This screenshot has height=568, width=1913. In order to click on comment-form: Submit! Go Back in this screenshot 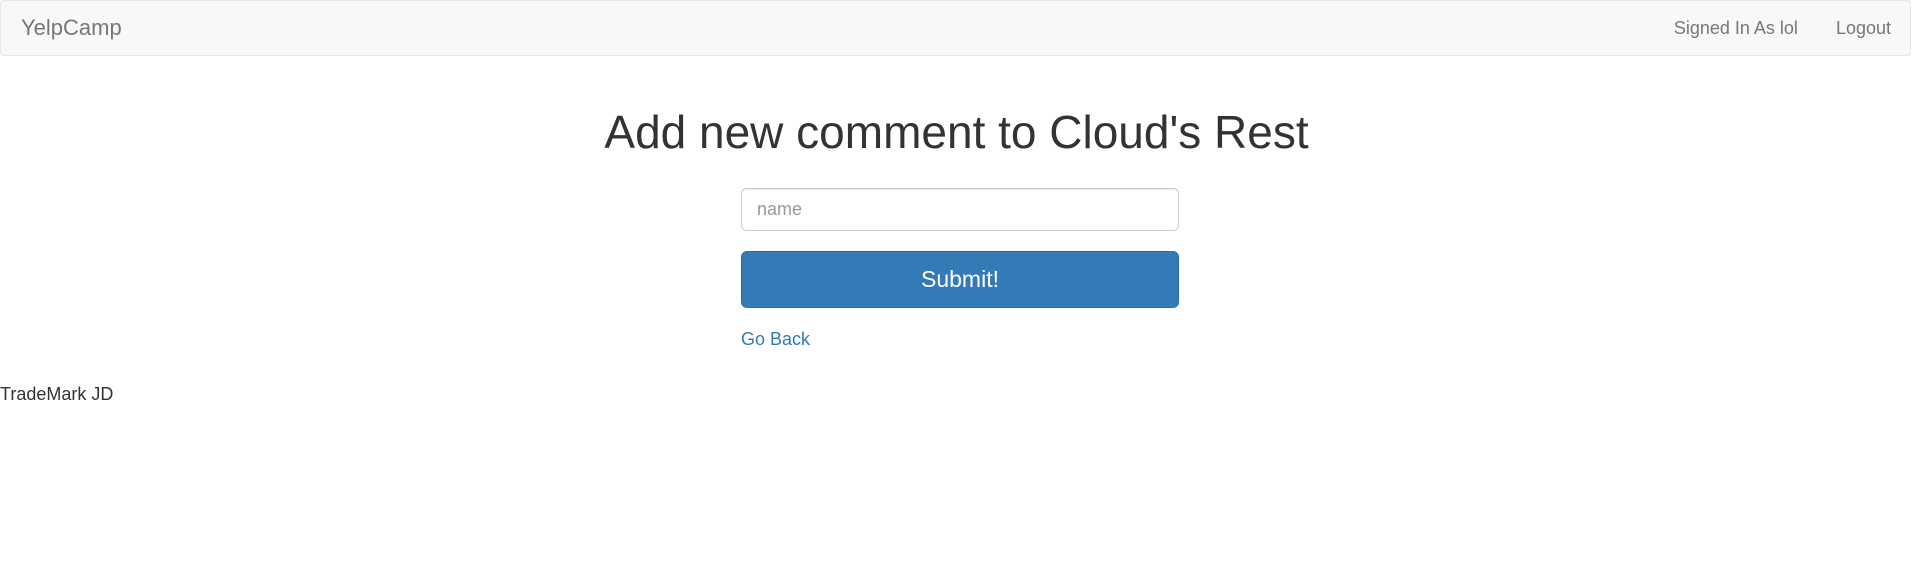, I will do `click(960, 269)`.